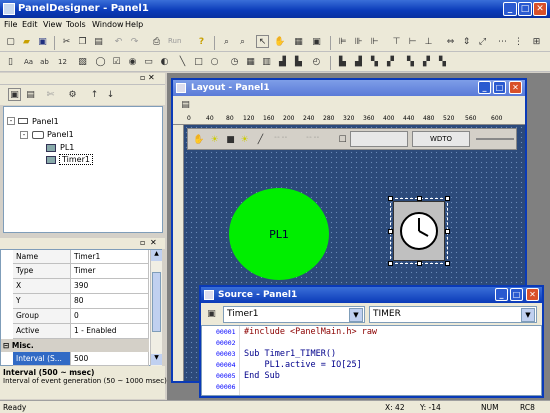 Image resolution: width=550 pixels, height=413 pixels. What do you see at coordinates (110, 94) in the screenshot?
I see `move-down-icon: ↓` at bounding box center [110, 94].